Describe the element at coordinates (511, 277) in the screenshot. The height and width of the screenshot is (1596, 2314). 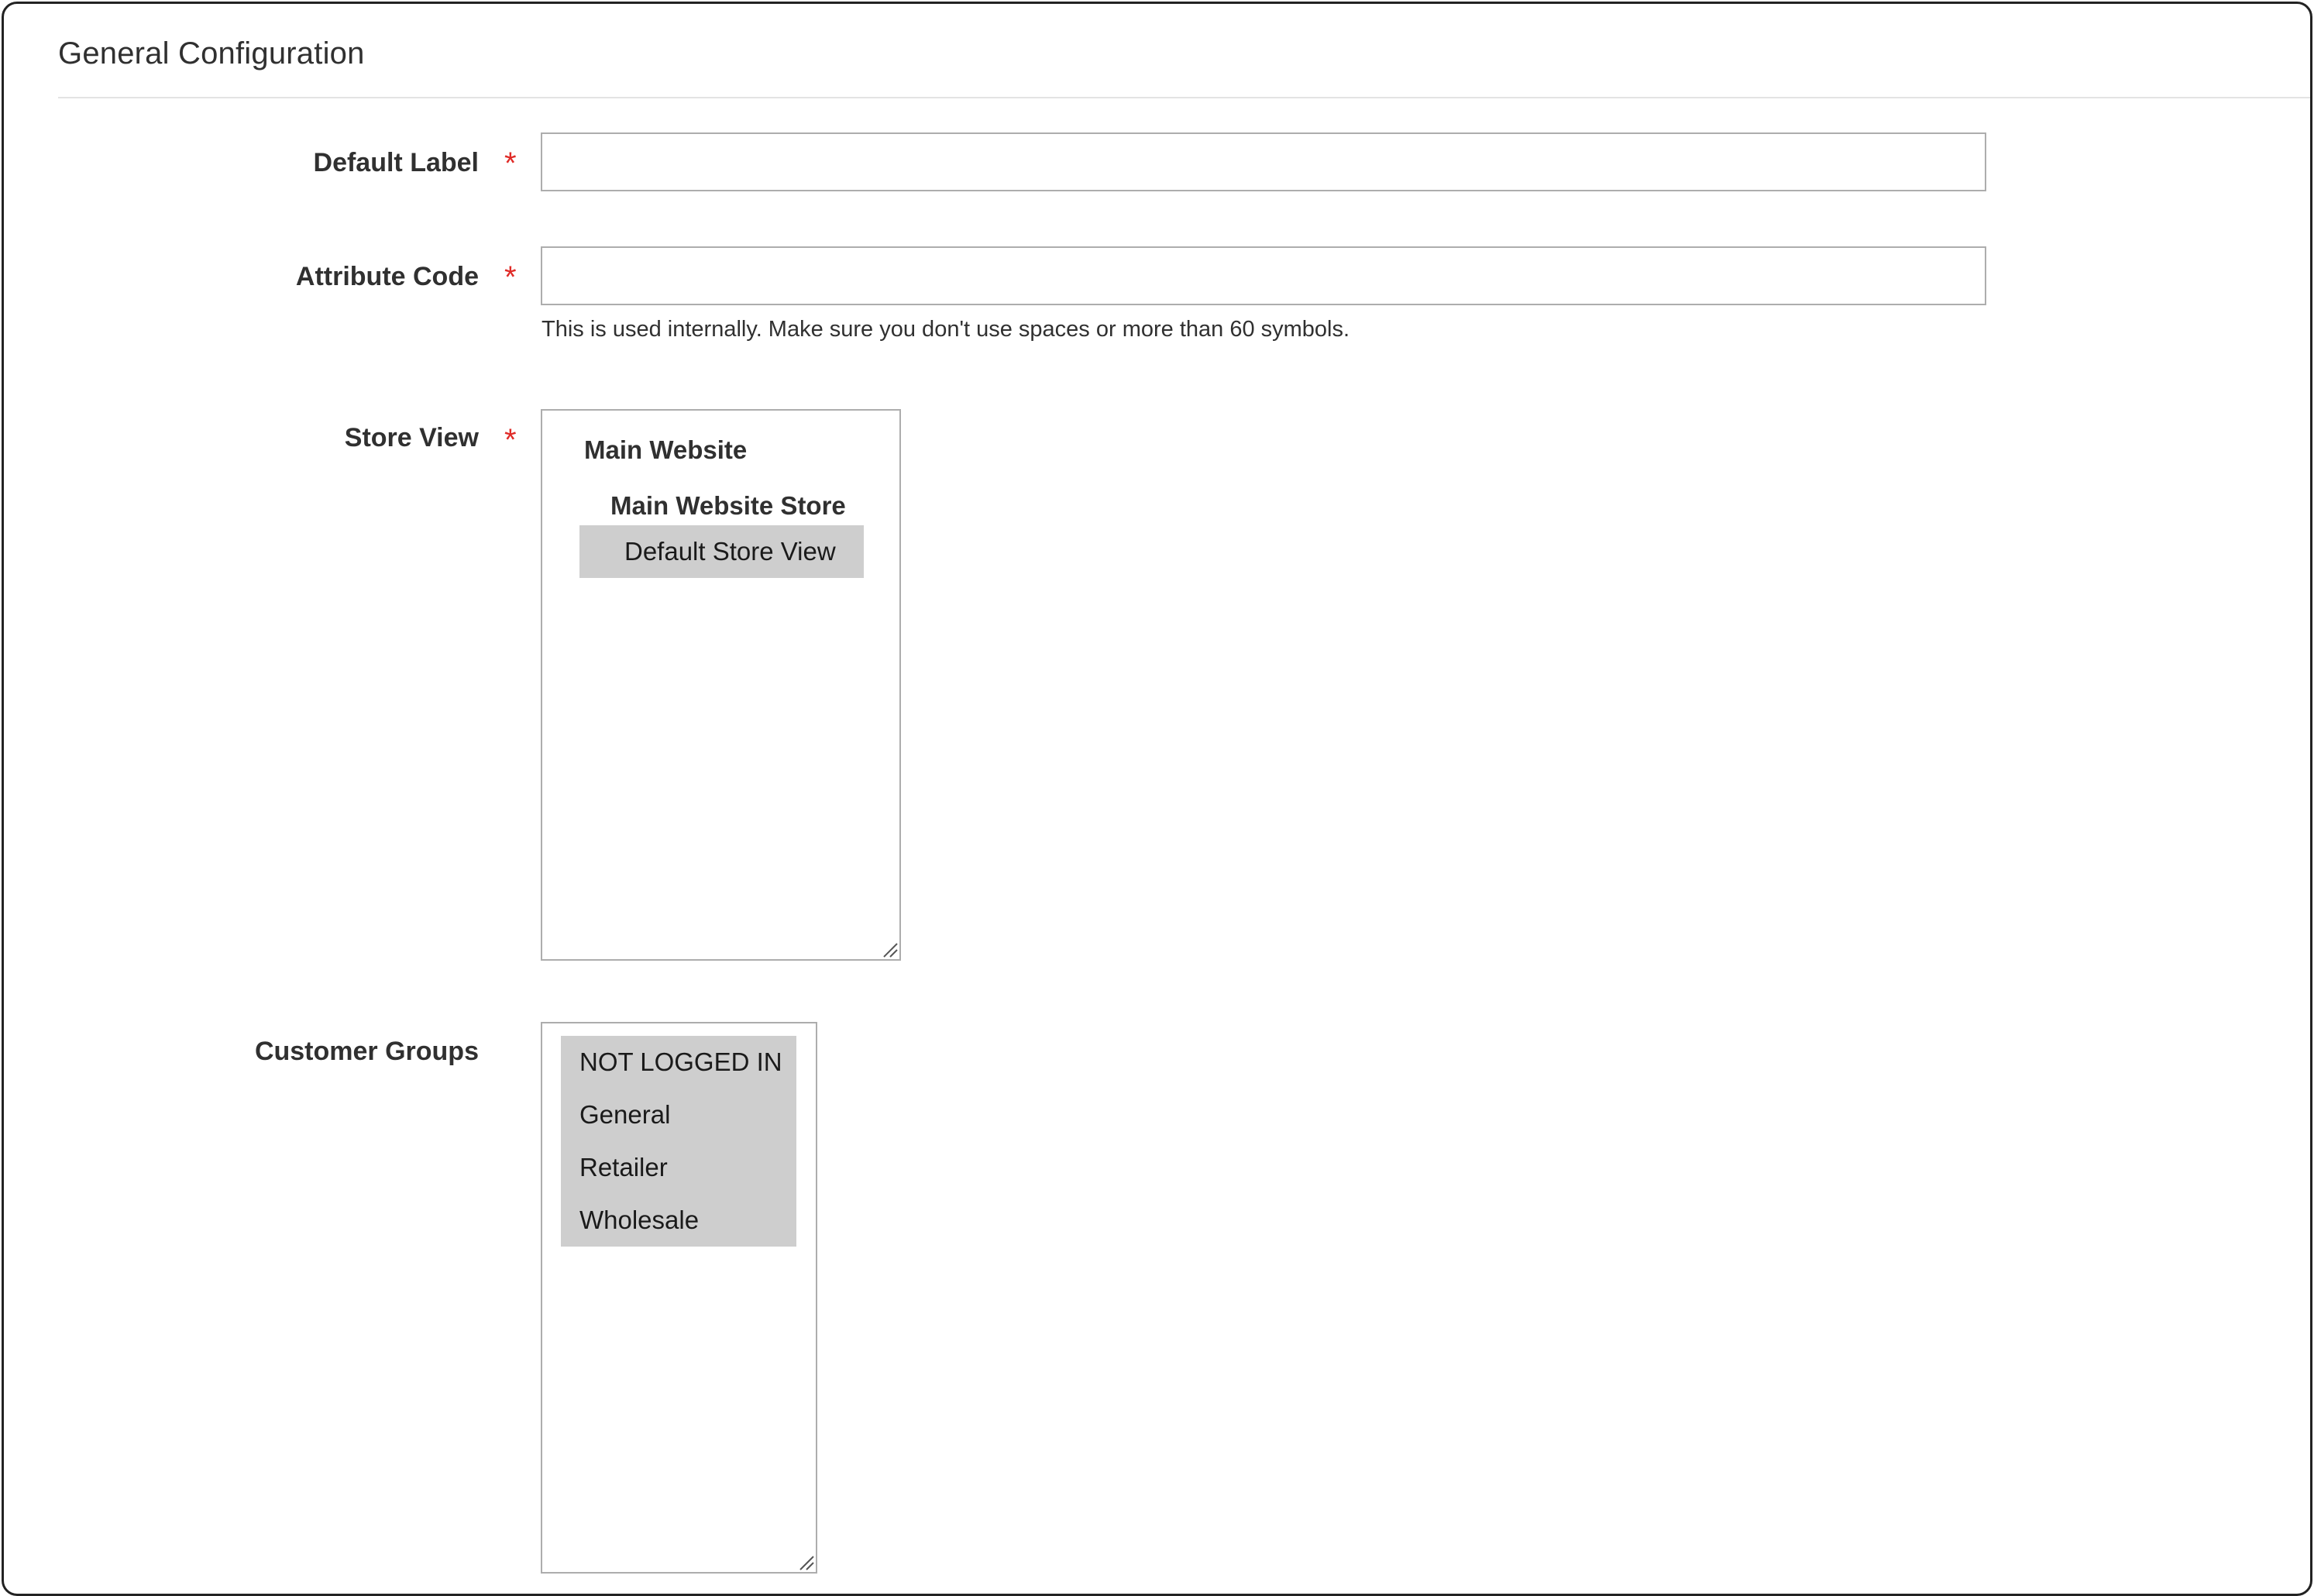
I see `attribute-code-required-marker: *` at that location.